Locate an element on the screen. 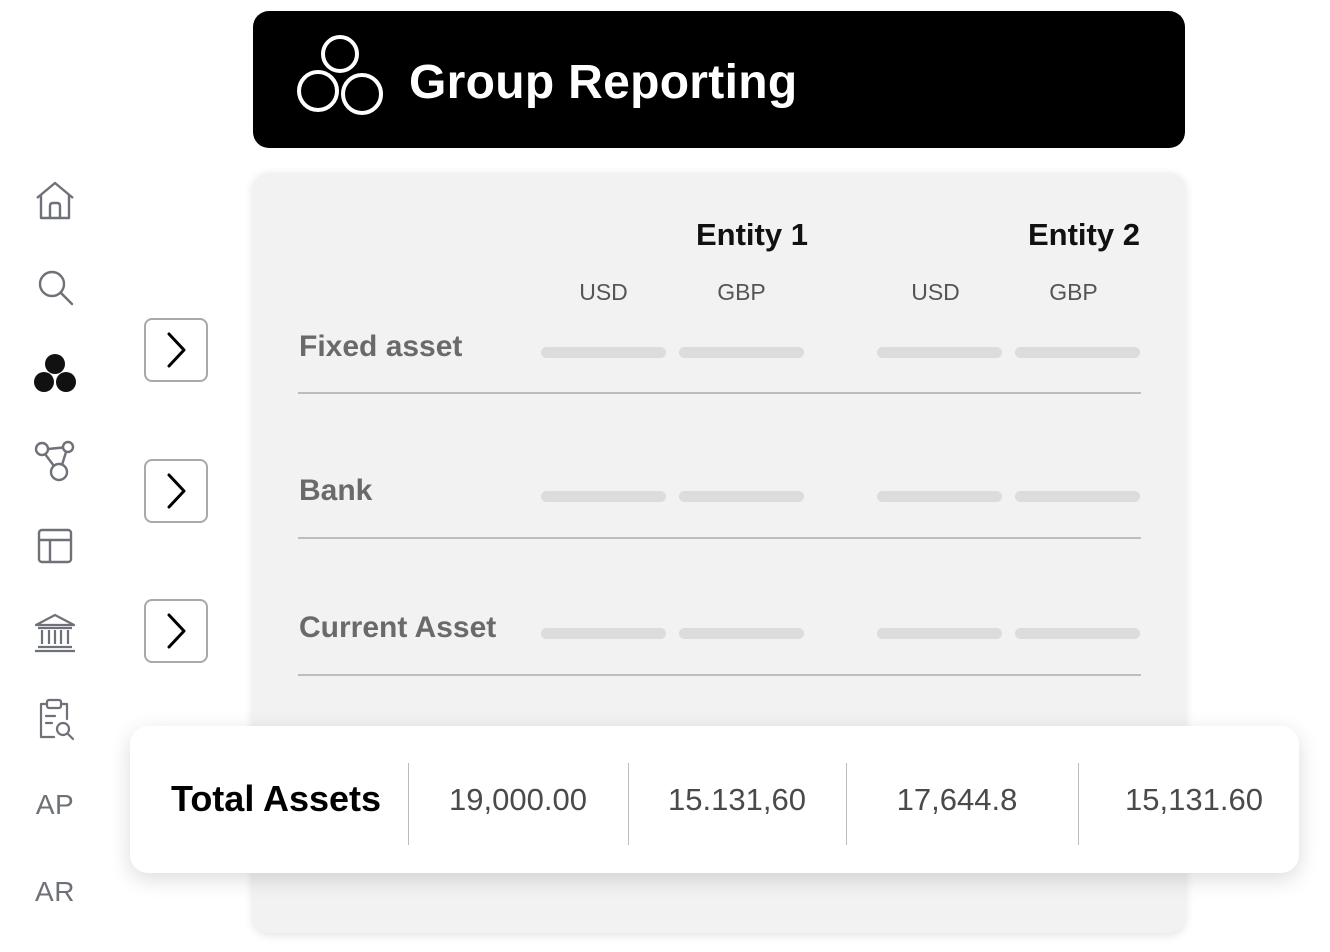  total-value-entity1-gbp: 15.131,60 is located at coordinates (737, 799).